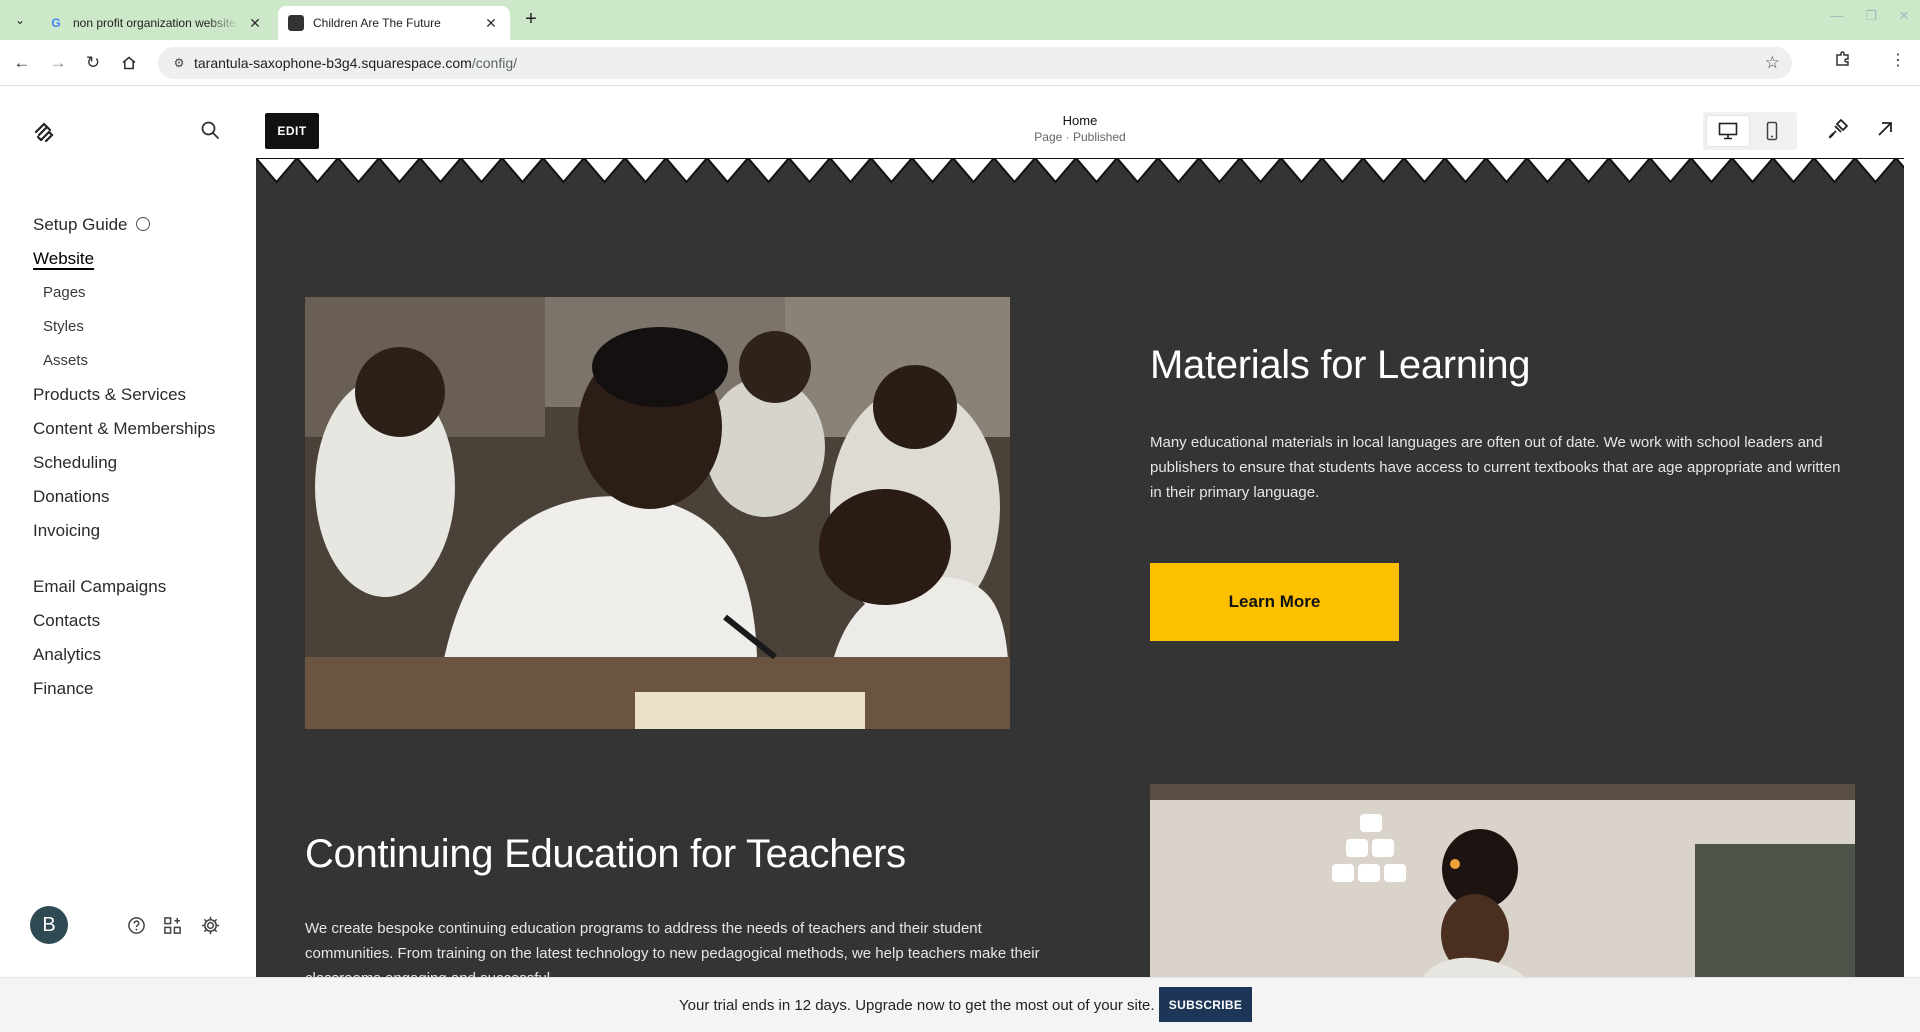 This screenshot has width=1920, height=1032. I want to click on browser-menu-icon: ⋮, so click(1898, 60).